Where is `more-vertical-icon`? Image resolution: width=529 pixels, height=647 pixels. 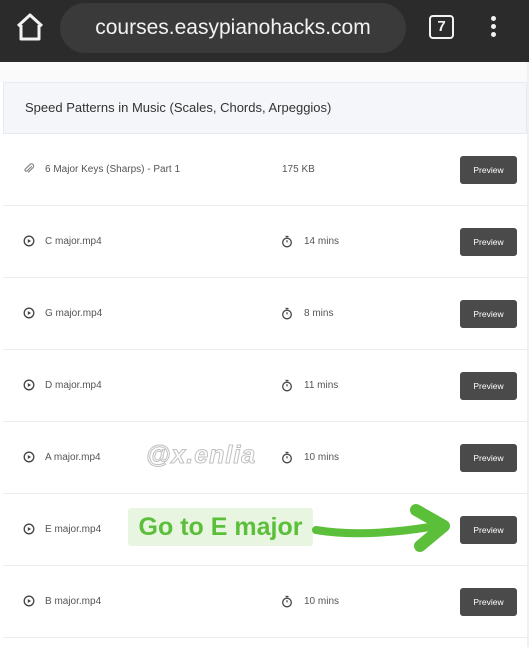 more-vertical-icon is located at coordinates (493, 28).